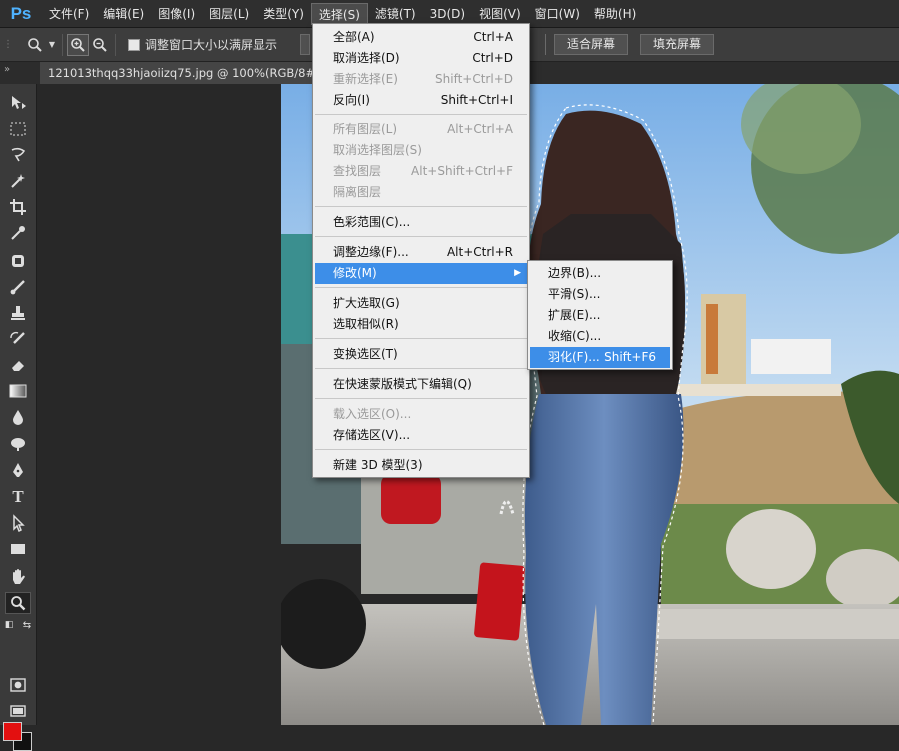  Describe the element at coordinates (421, 384) in the screenshot. I see `menu-item-quick-mask: 在快速蒙版模式下编辑(Q)` at that location.